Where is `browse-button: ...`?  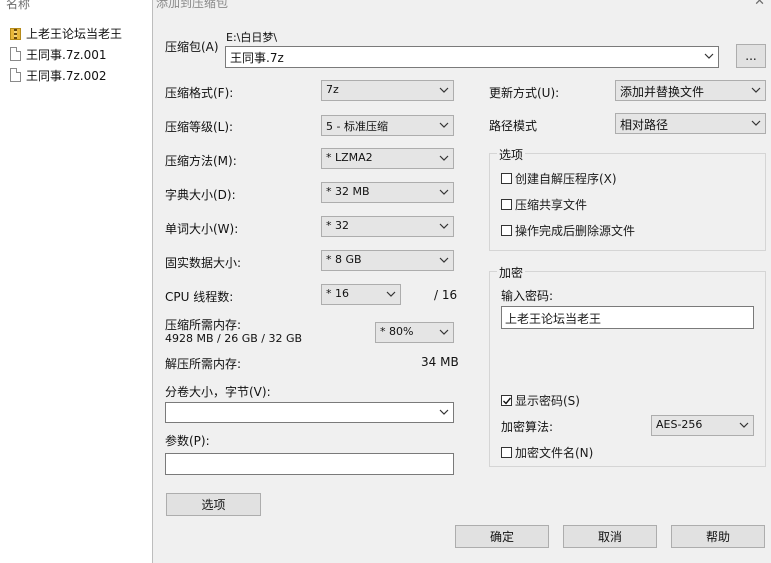 browse-button: ... is located at coordinates (751, 56).